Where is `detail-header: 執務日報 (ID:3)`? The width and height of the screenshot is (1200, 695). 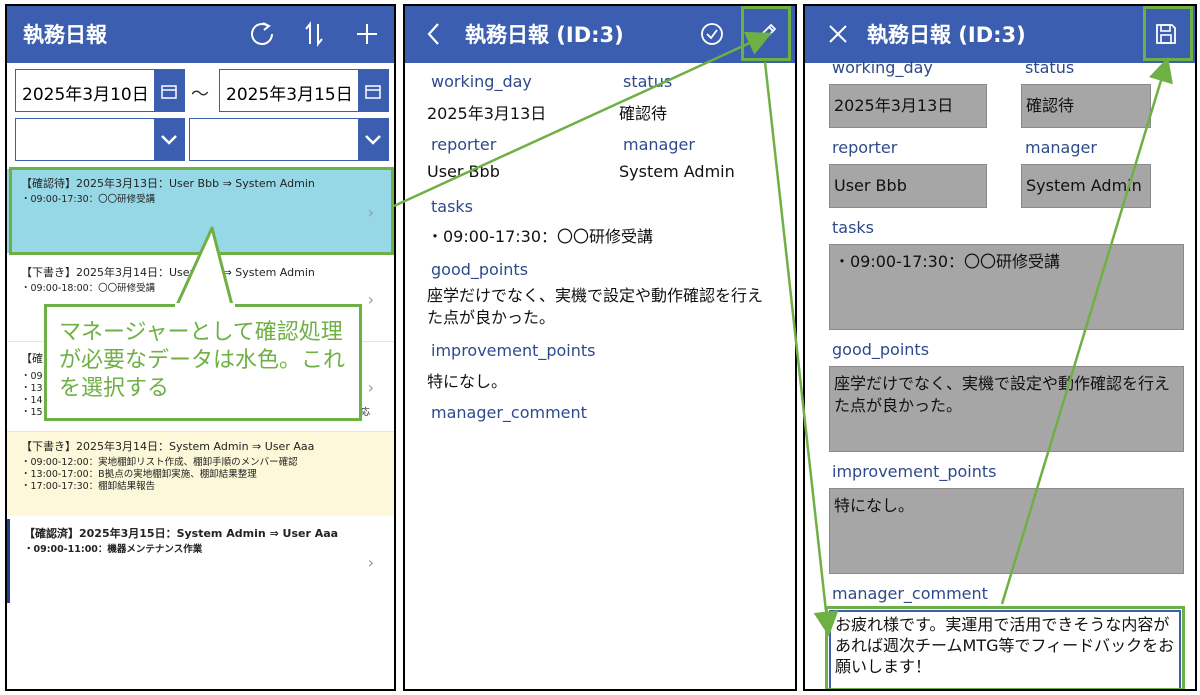 detail-header: 執務日報 (ID:3) is located at coordinates (600, 34).